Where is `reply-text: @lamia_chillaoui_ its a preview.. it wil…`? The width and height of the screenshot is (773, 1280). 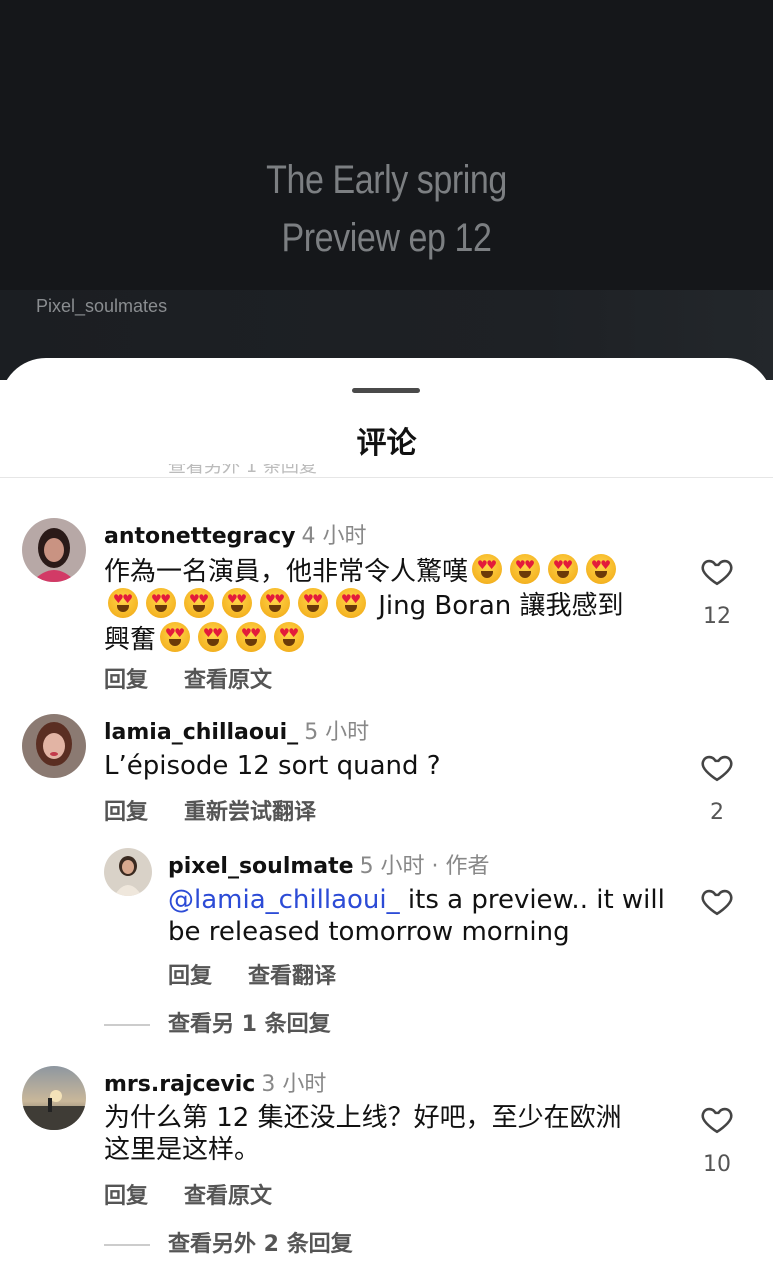 reply-text: @lamia_chillaoui_ its a preview.. it wil… is located at coordinates (416, 916).